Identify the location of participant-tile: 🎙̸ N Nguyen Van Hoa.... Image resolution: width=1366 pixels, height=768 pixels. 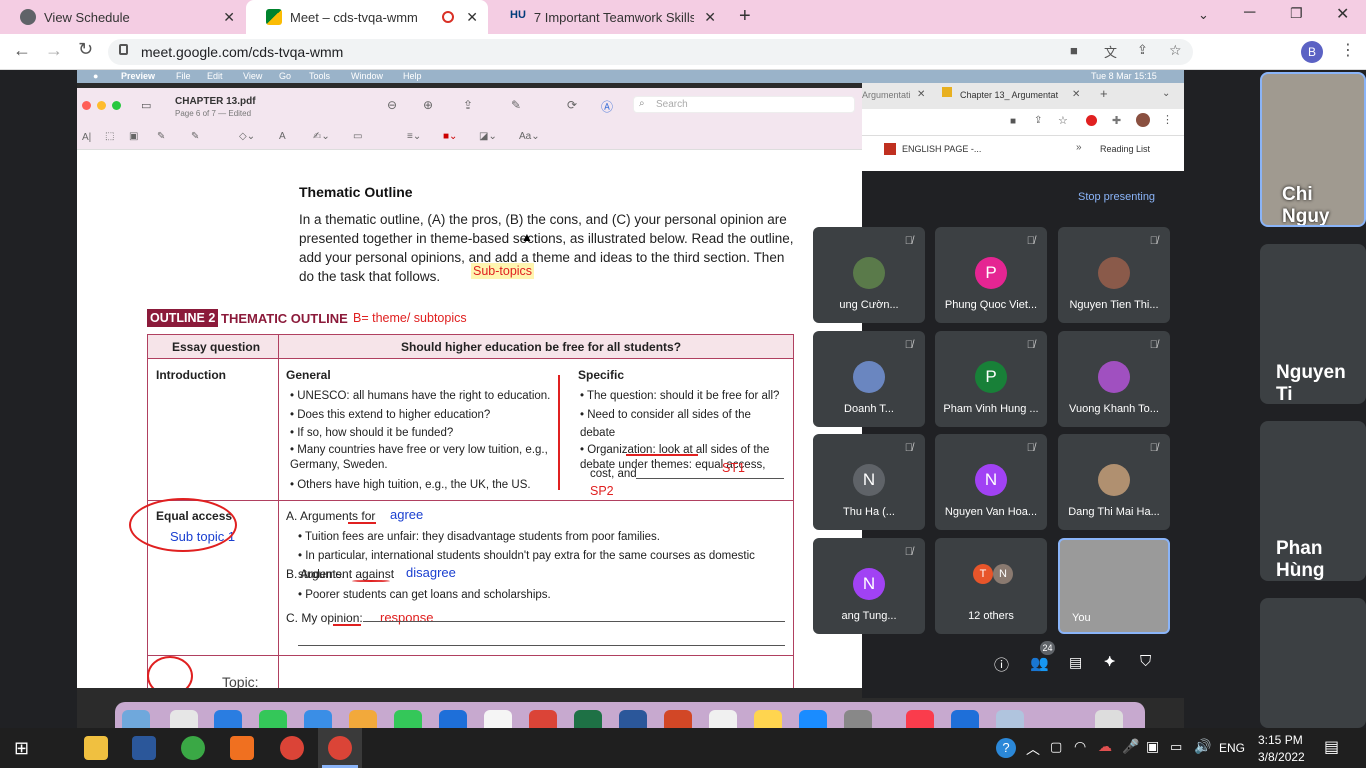
(991, 482).